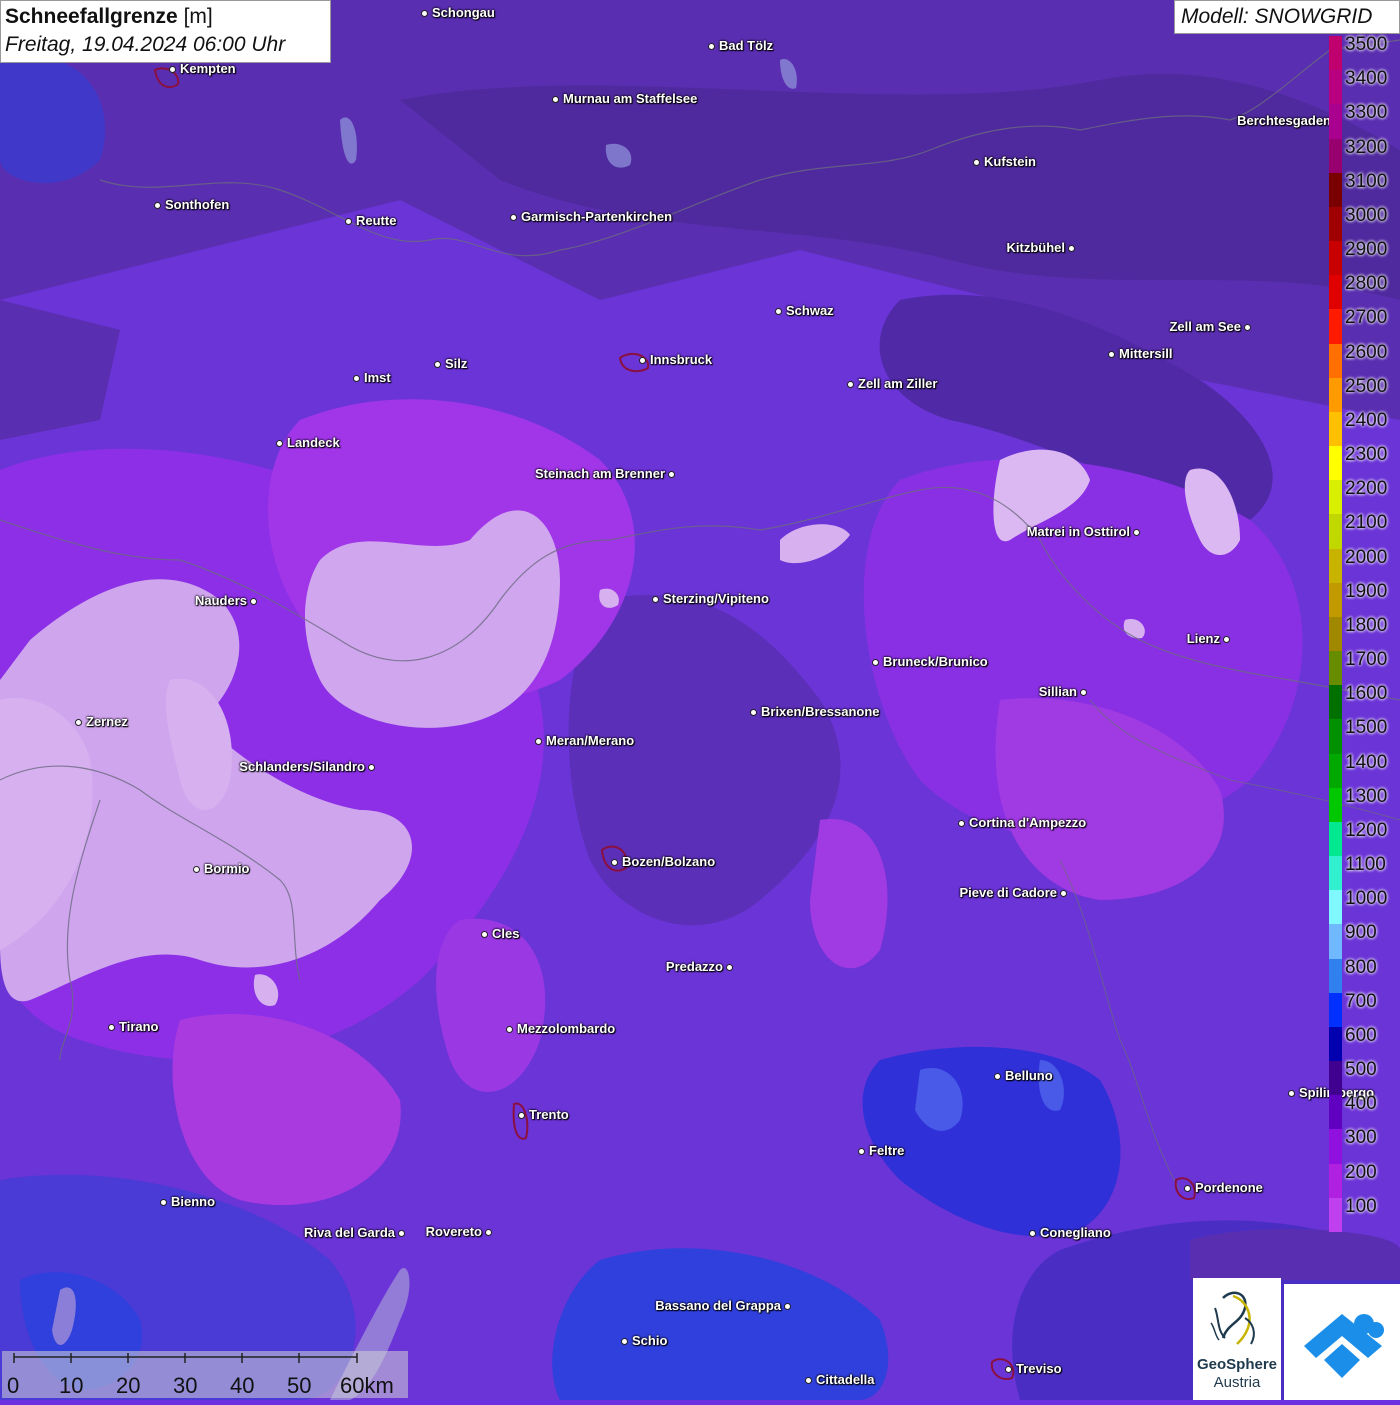 This screenshot has height=1405, width=1400. What do you see at coordinates (506, 933) in the screenshot?
I see `city-label: Cles` at bounding box center [506, 933].